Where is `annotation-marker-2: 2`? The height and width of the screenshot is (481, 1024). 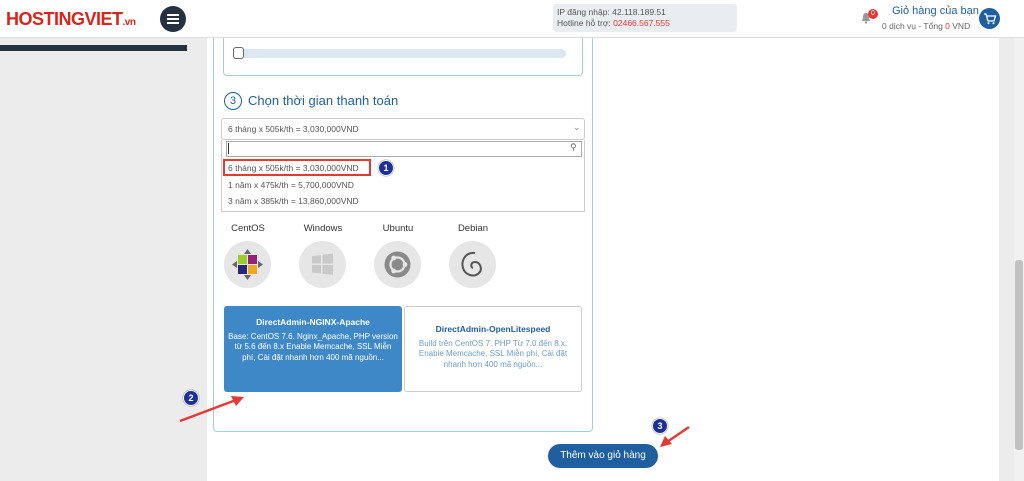
annotation-marker-2: 2 is located at coordinates (191, 398).